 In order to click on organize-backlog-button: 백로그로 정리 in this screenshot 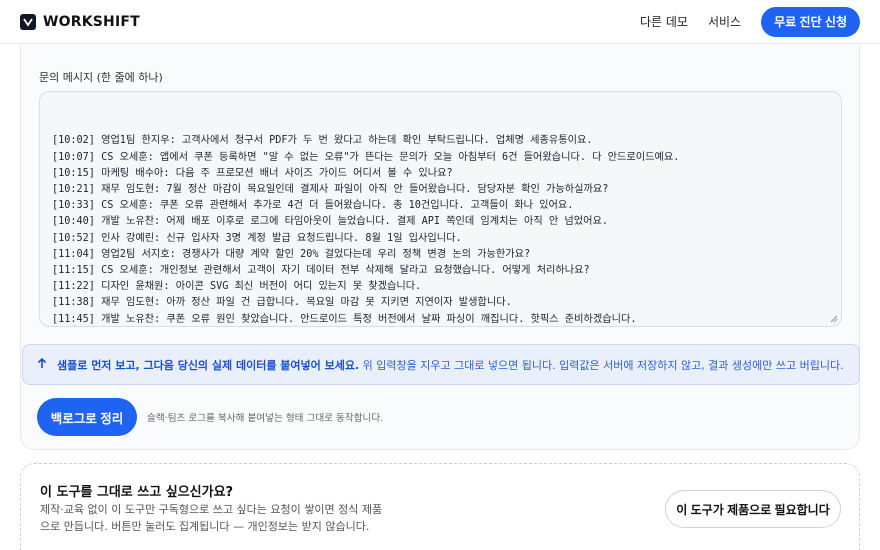, I will do `click(87, 417)`.